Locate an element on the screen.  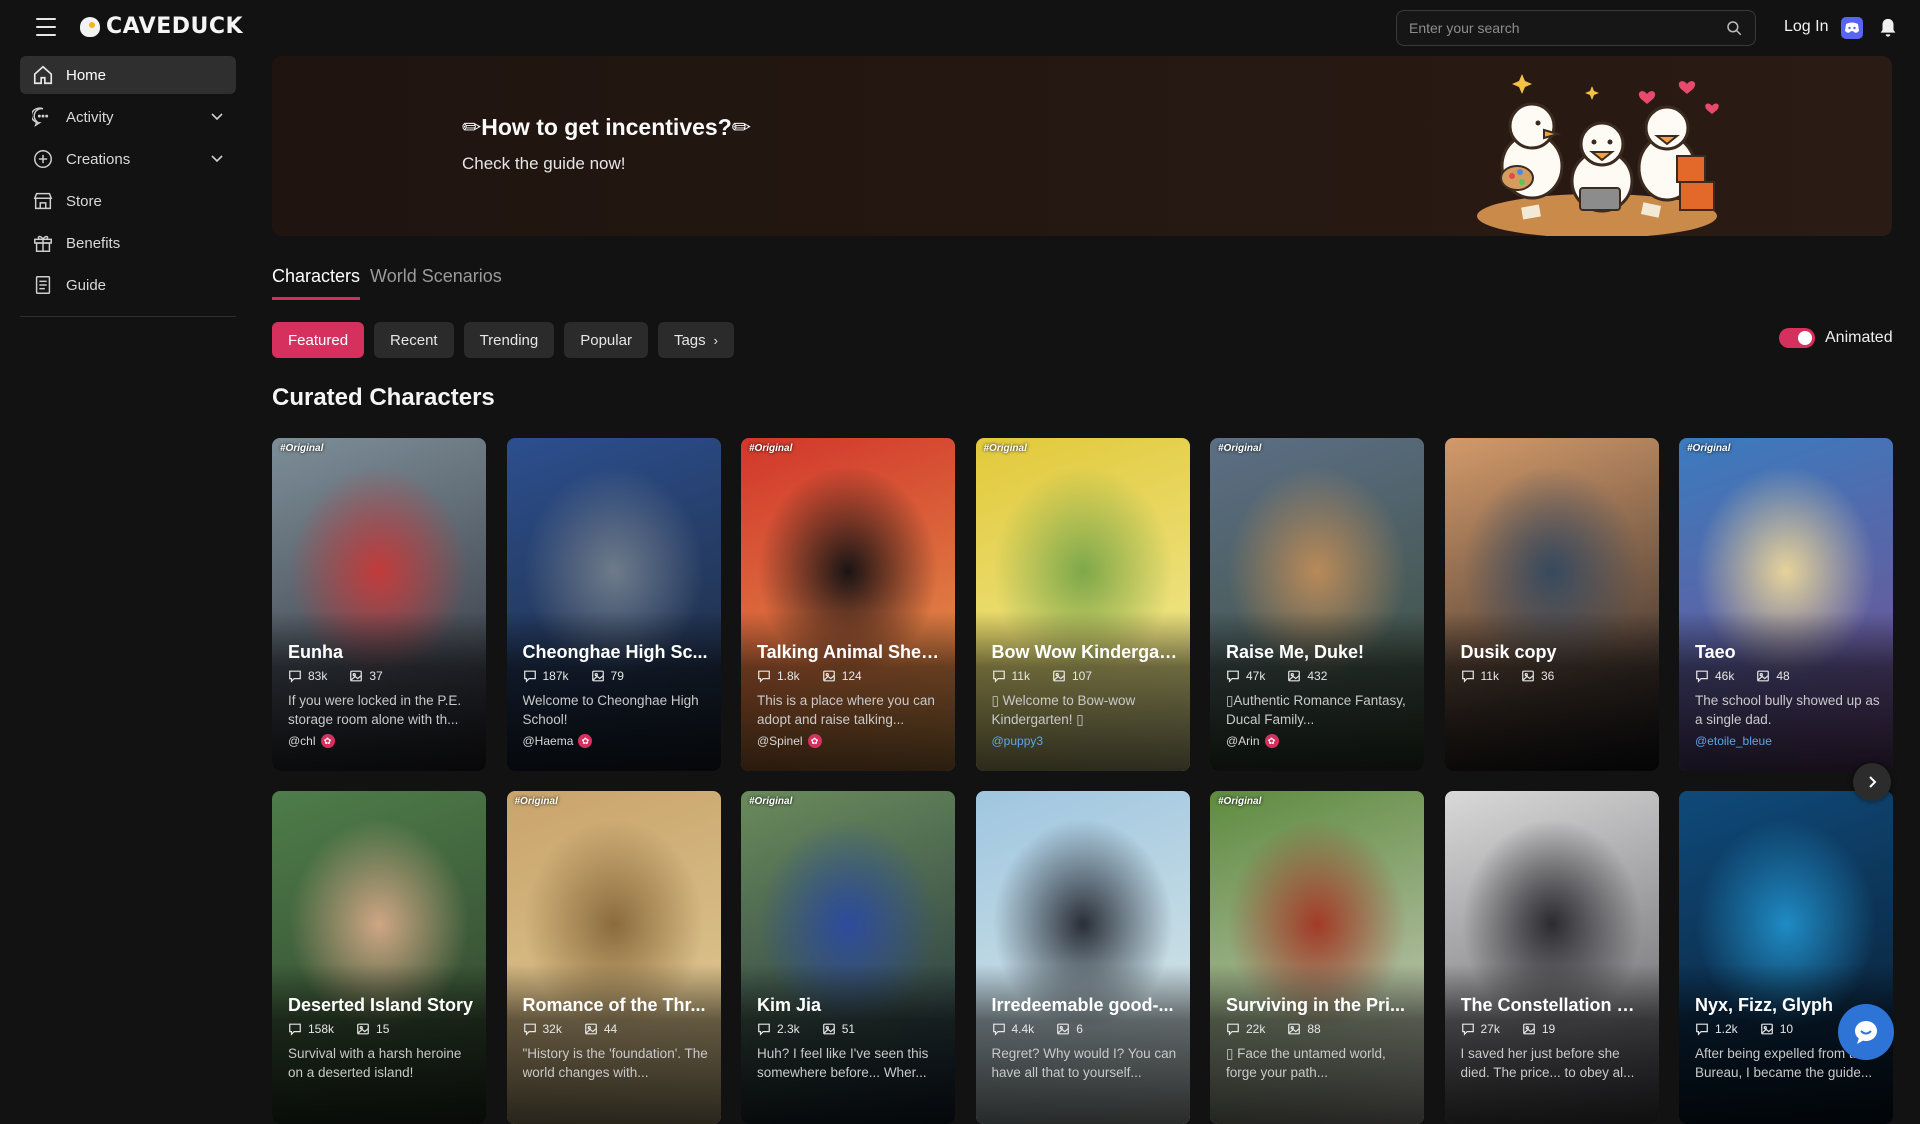
sidebar-divider is located at coordinates (128, 316).